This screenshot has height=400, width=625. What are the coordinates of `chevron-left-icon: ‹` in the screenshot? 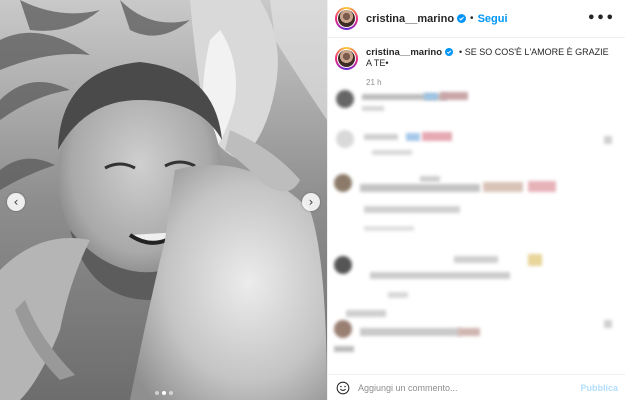 It's located at (16, 202).